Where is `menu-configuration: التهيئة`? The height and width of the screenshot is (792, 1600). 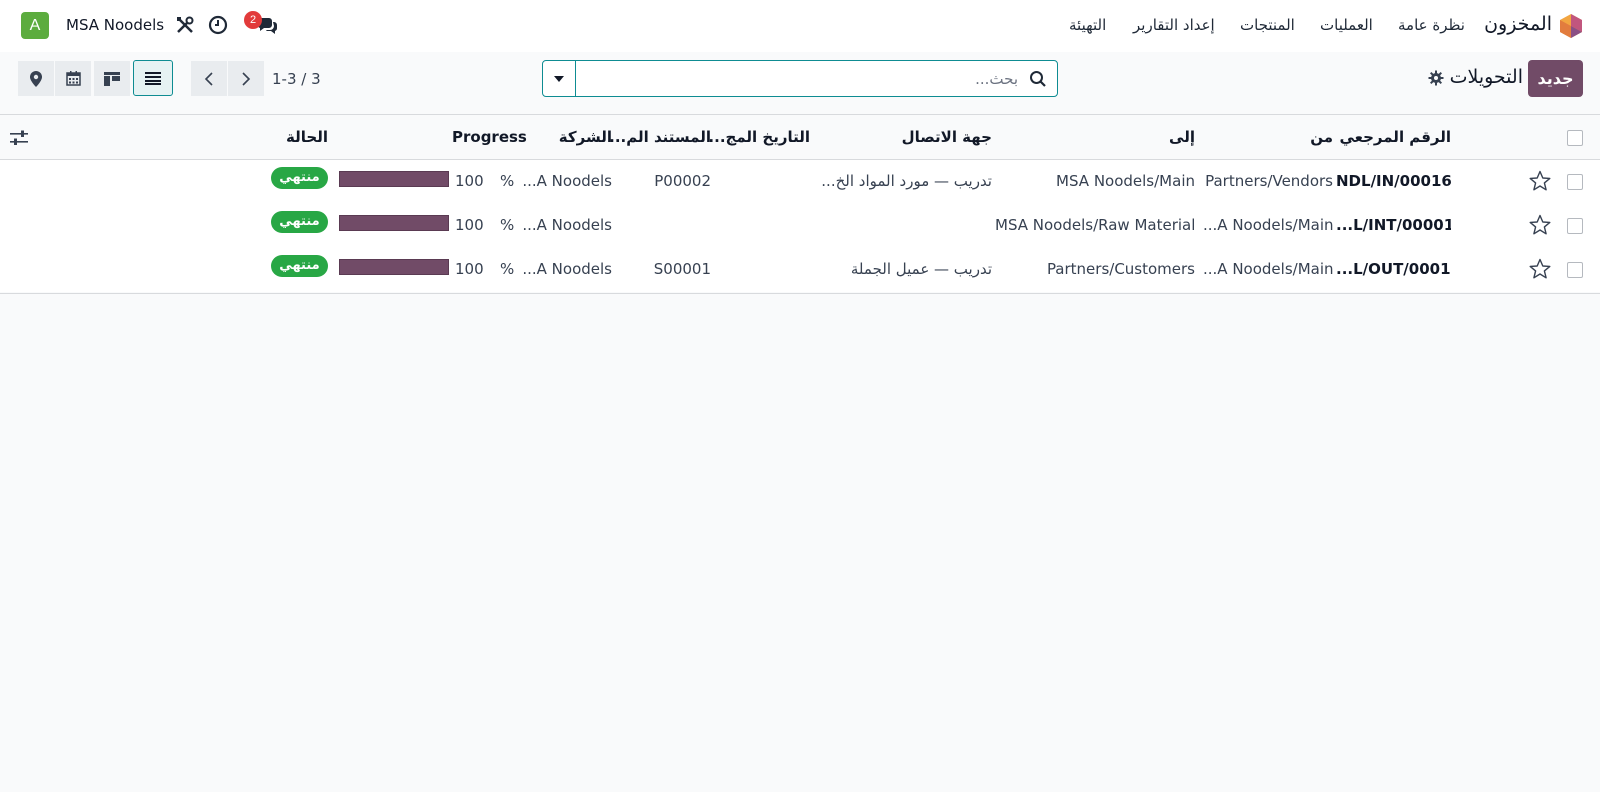
menu-configuration: التهيئة is located at coordinates (1087, 25).